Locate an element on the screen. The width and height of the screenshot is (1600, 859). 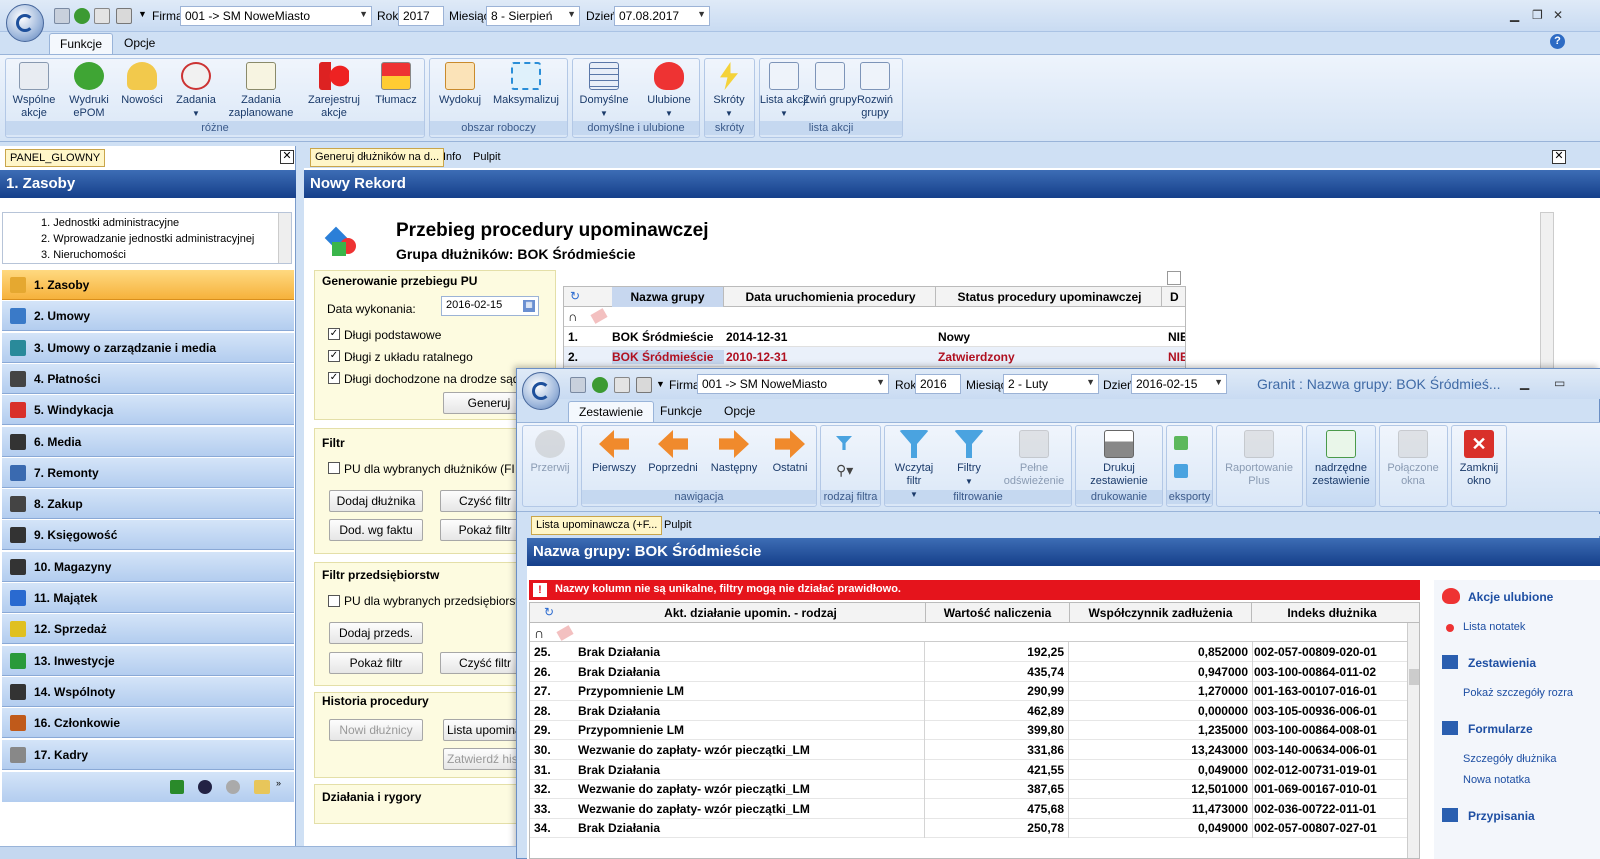
tlumacz-button: Tłumacz is located at coordinates (396, 84).